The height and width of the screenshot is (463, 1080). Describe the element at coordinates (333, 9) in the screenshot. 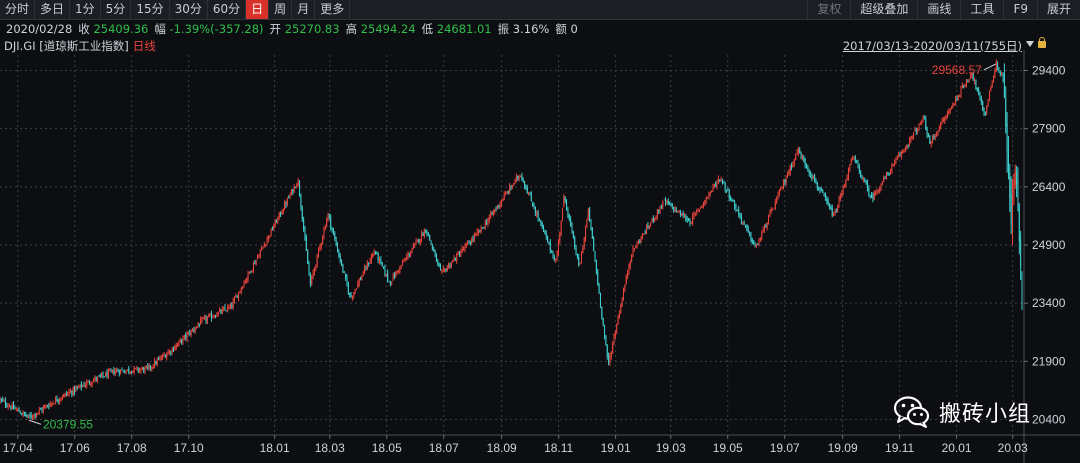

I see `tab-period-10: 更多` at that location.